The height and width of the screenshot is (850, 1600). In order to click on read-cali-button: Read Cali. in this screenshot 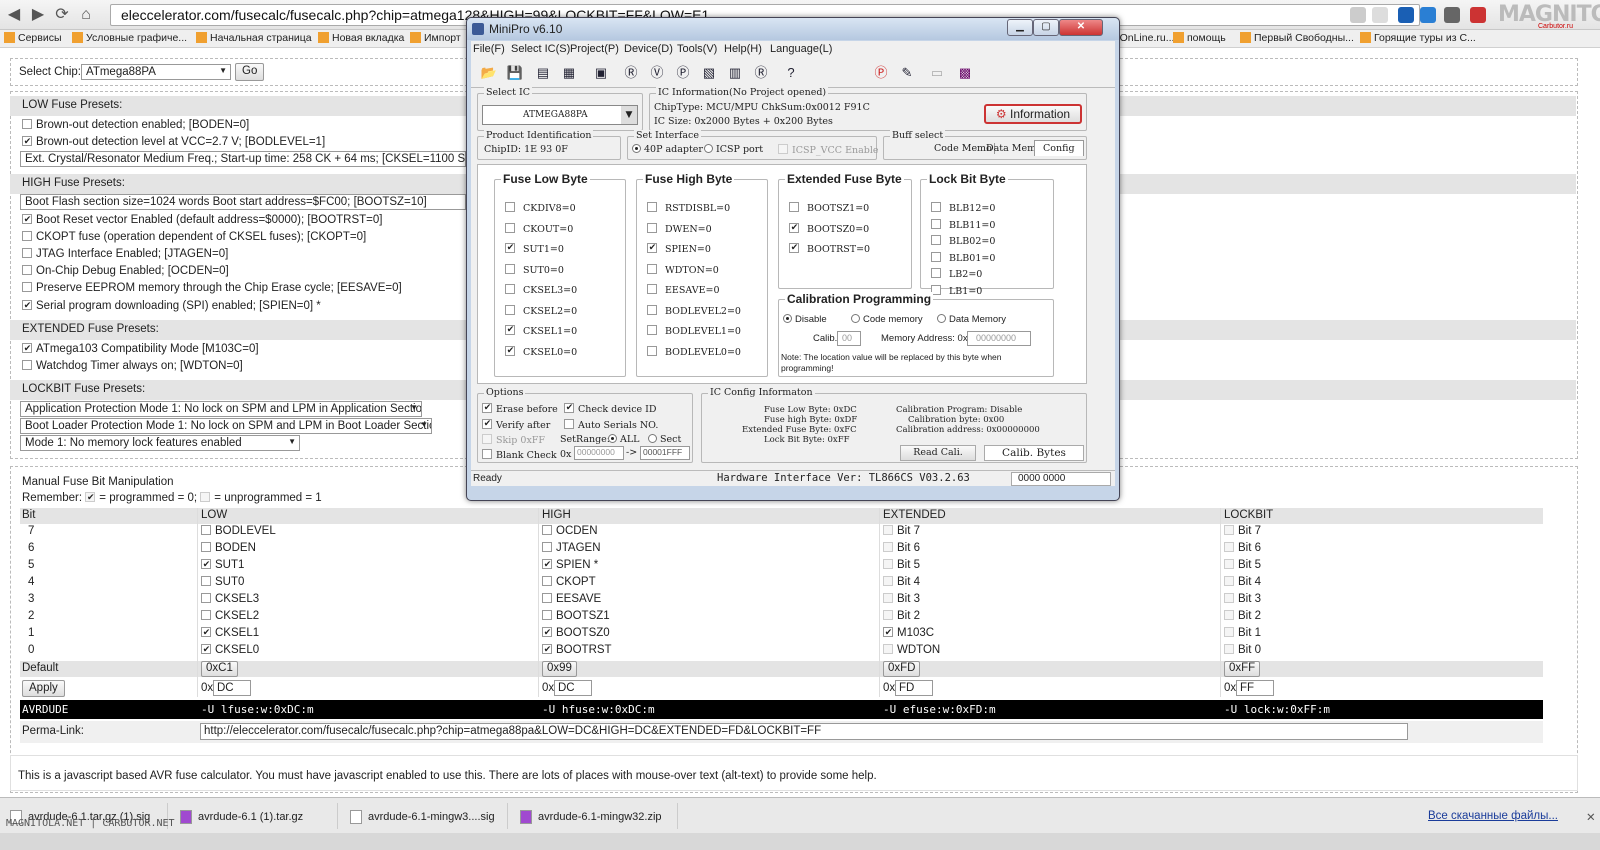, I will do `click(938, 453)`.